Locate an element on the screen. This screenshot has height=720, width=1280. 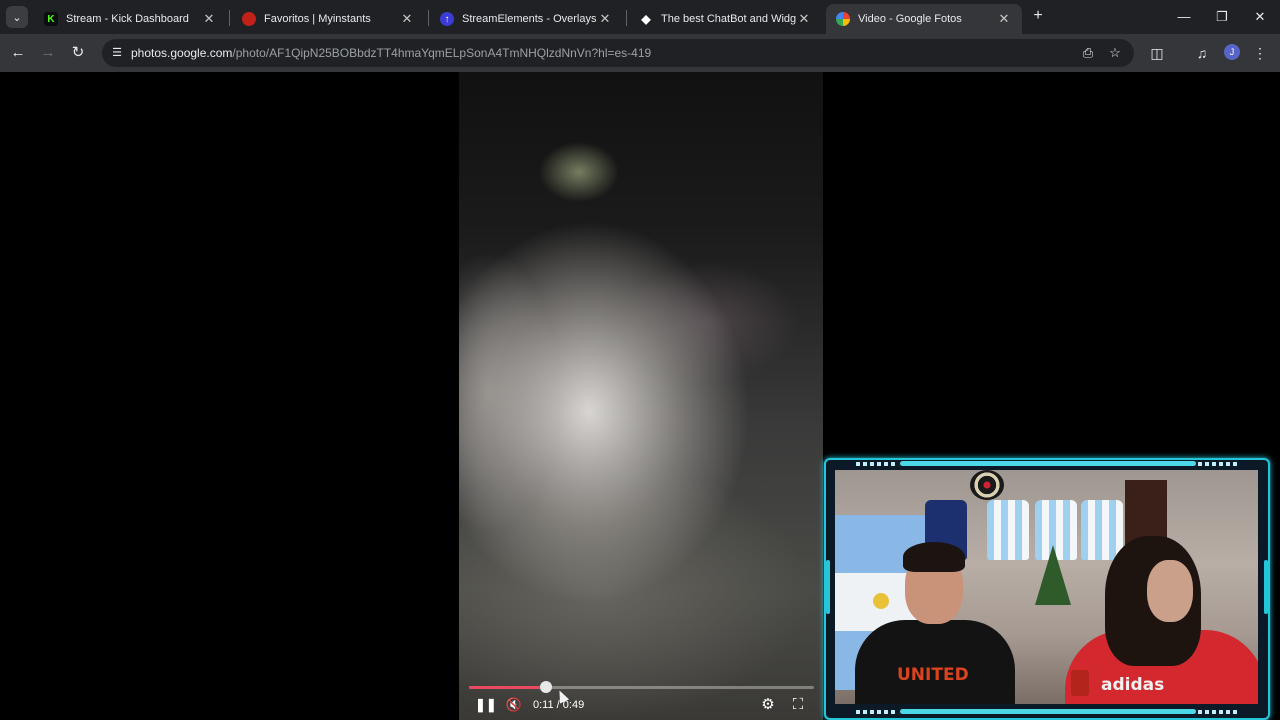
person-left-shirt is located at coordinates (935, 662).